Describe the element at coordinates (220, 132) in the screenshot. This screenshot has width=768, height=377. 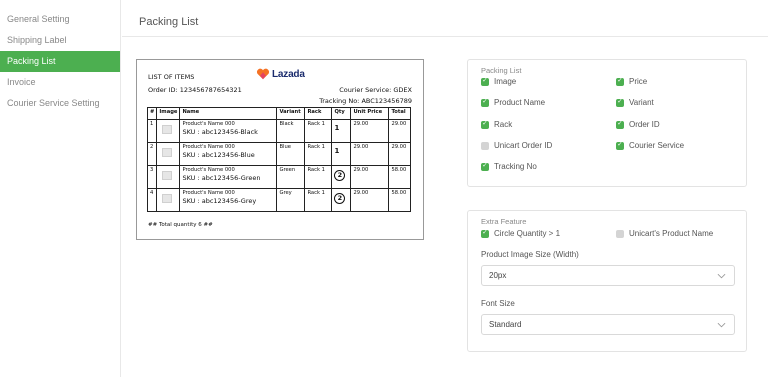
I see `product-sku: SKU : abc123456-Black` at that location.